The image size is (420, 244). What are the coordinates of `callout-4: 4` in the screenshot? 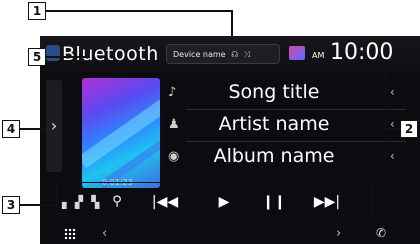 It's located at (11, 129).